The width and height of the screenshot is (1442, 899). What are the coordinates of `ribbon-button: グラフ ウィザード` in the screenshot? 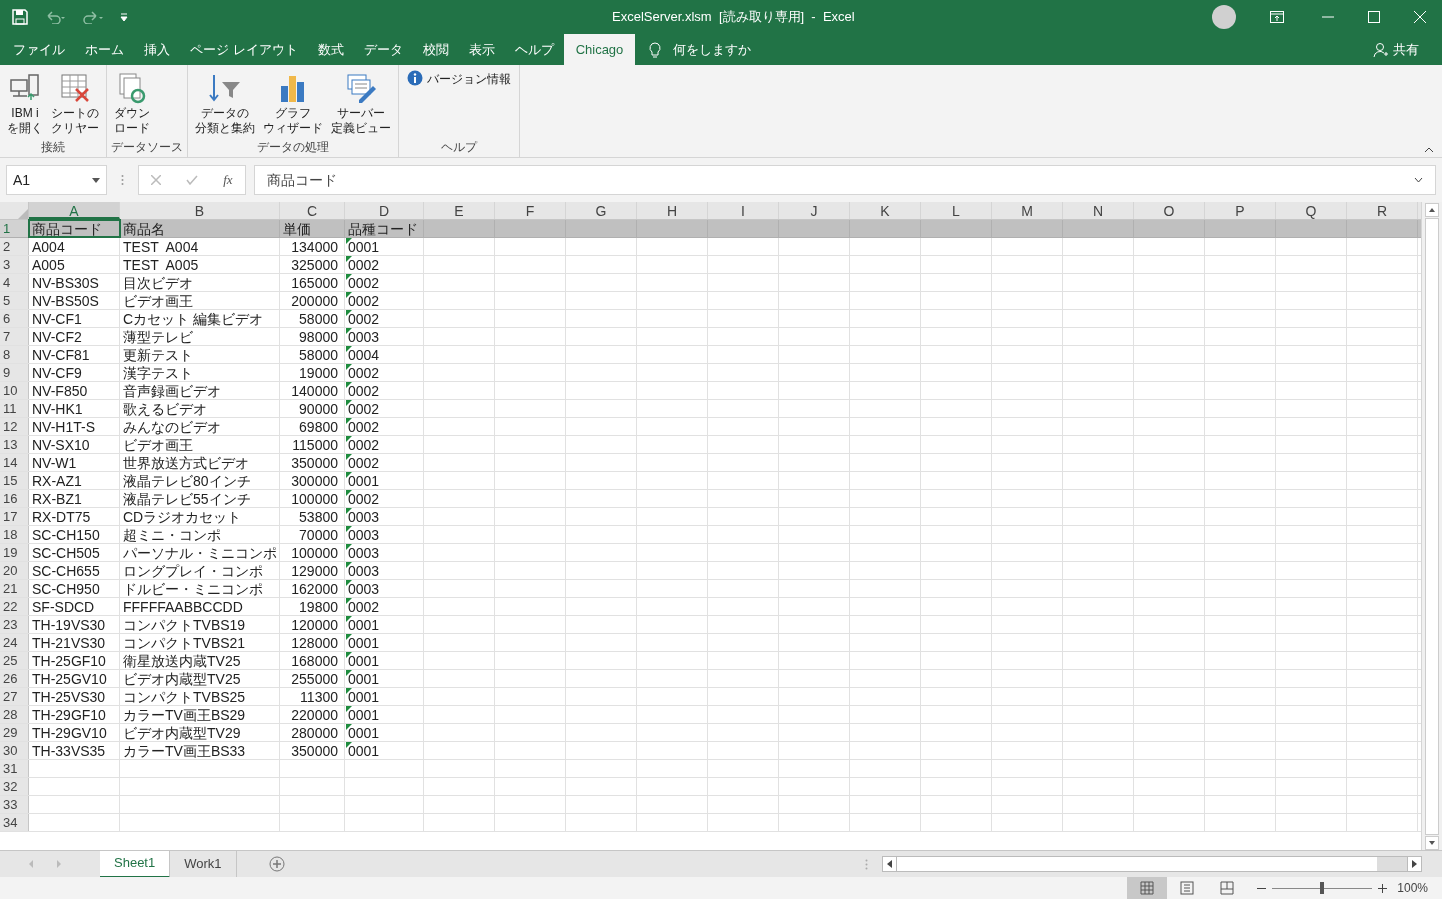 It's located at (293, 104).